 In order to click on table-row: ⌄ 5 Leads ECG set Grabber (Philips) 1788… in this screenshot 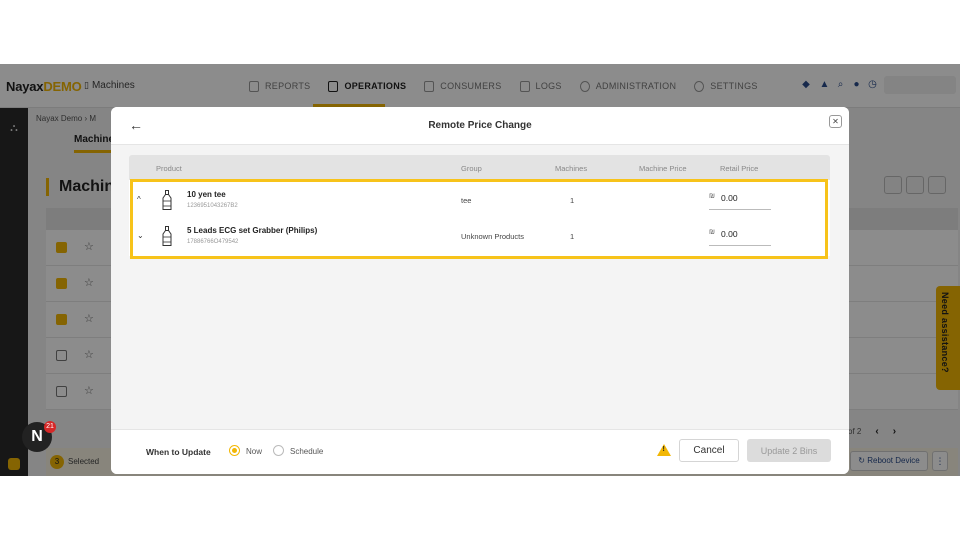, I will do `click(479, 236)`.